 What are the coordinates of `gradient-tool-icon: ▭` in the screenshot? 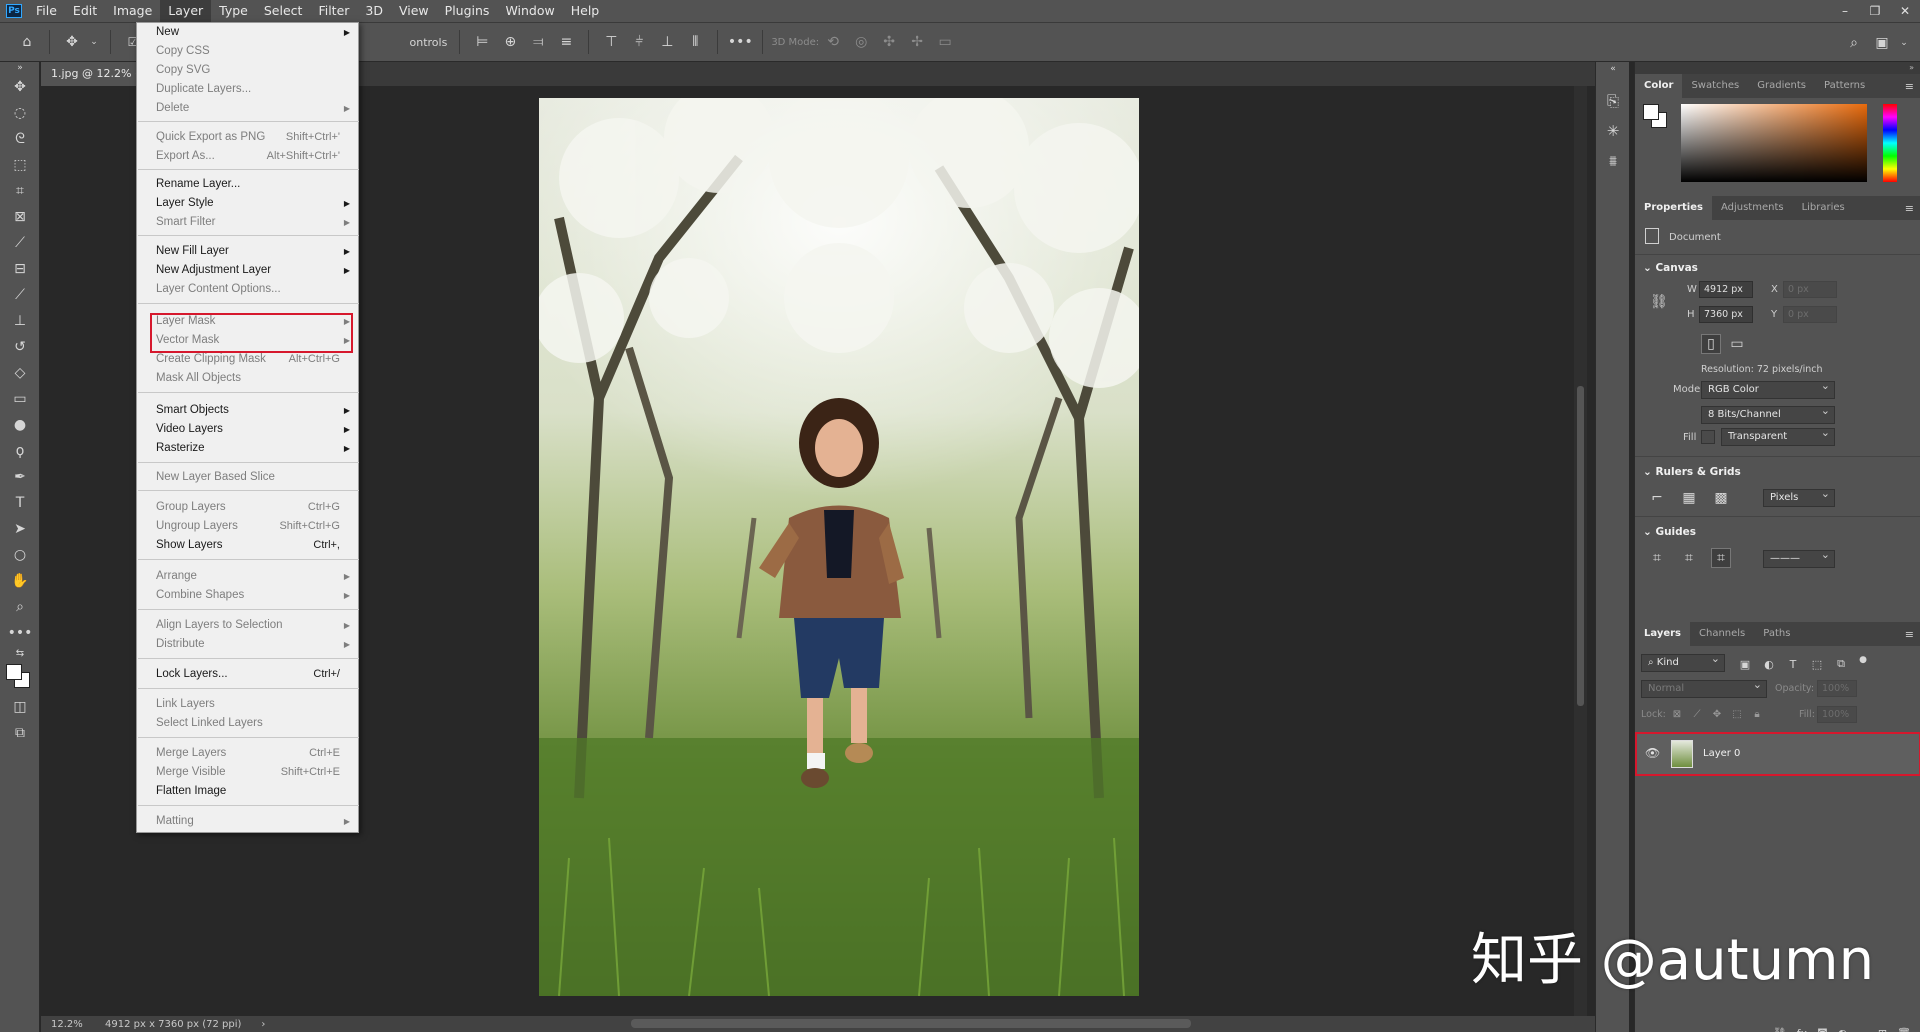 It's located at (20, 399).